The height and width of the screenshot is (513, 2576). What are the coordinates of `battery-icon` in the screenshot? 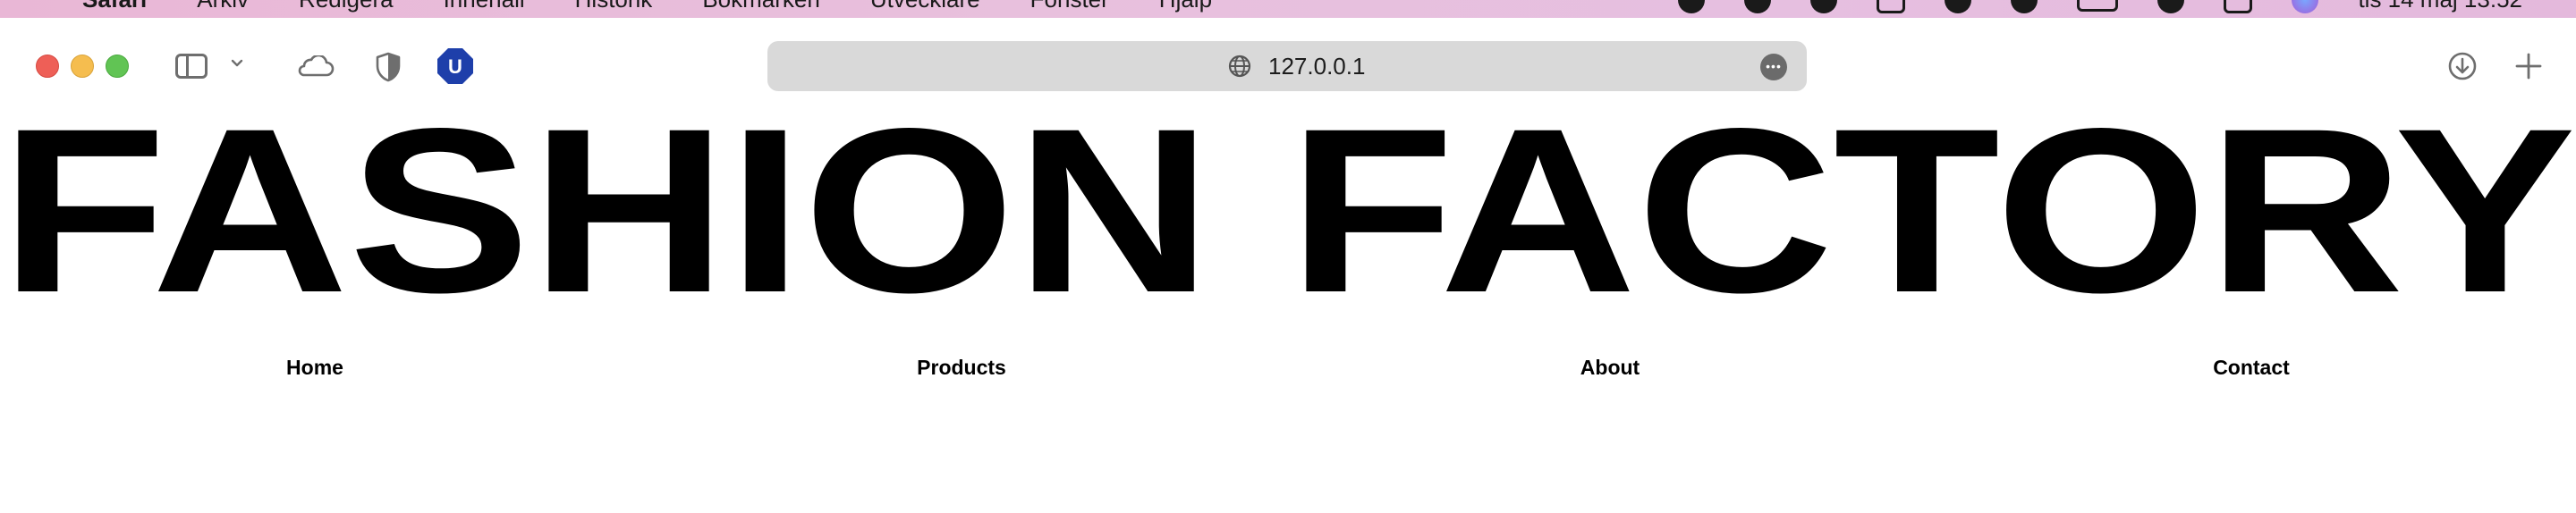 It's located at (2098, 6).